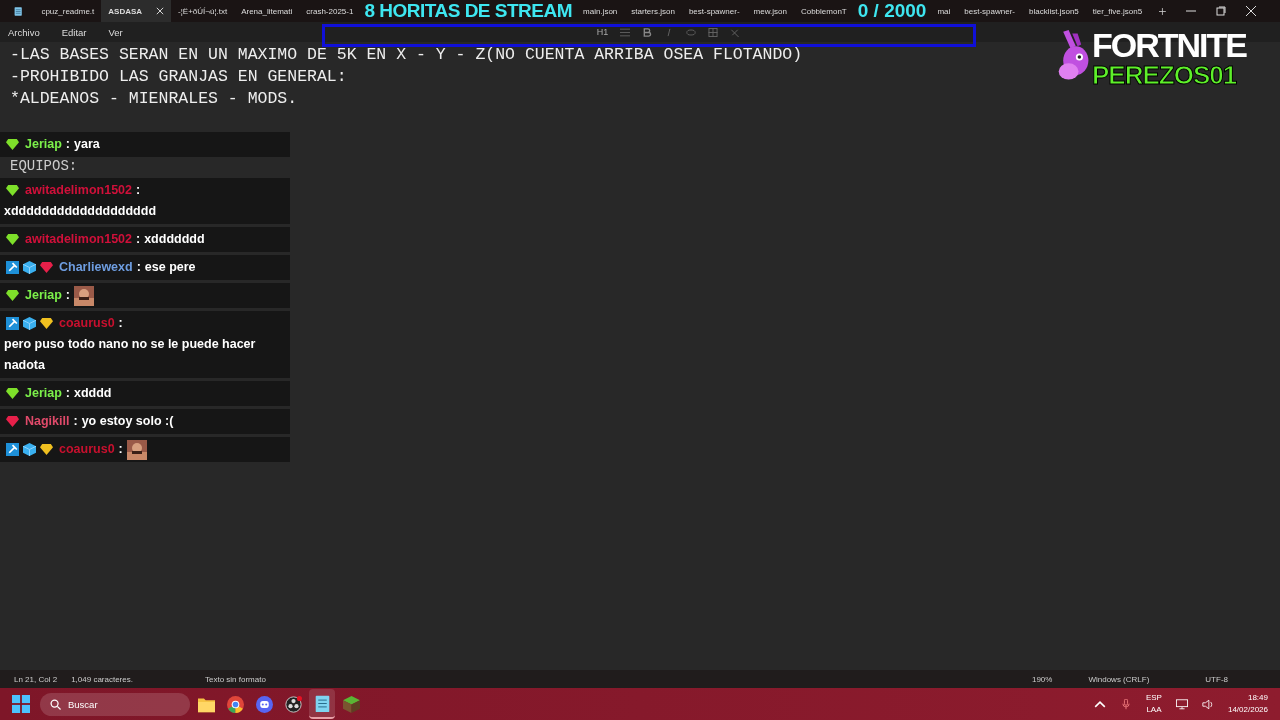 The width and height of the screenshot is (1280, 720). Describe the element at coordinates (406, 55) in the screenshot. I see `text-line: -LAS BASES SERAN EN UN MAXIMO DE 5K EN X - Y - Z(NO CUENTA ARRIBA OSEA FLOTANDO)` at that location.